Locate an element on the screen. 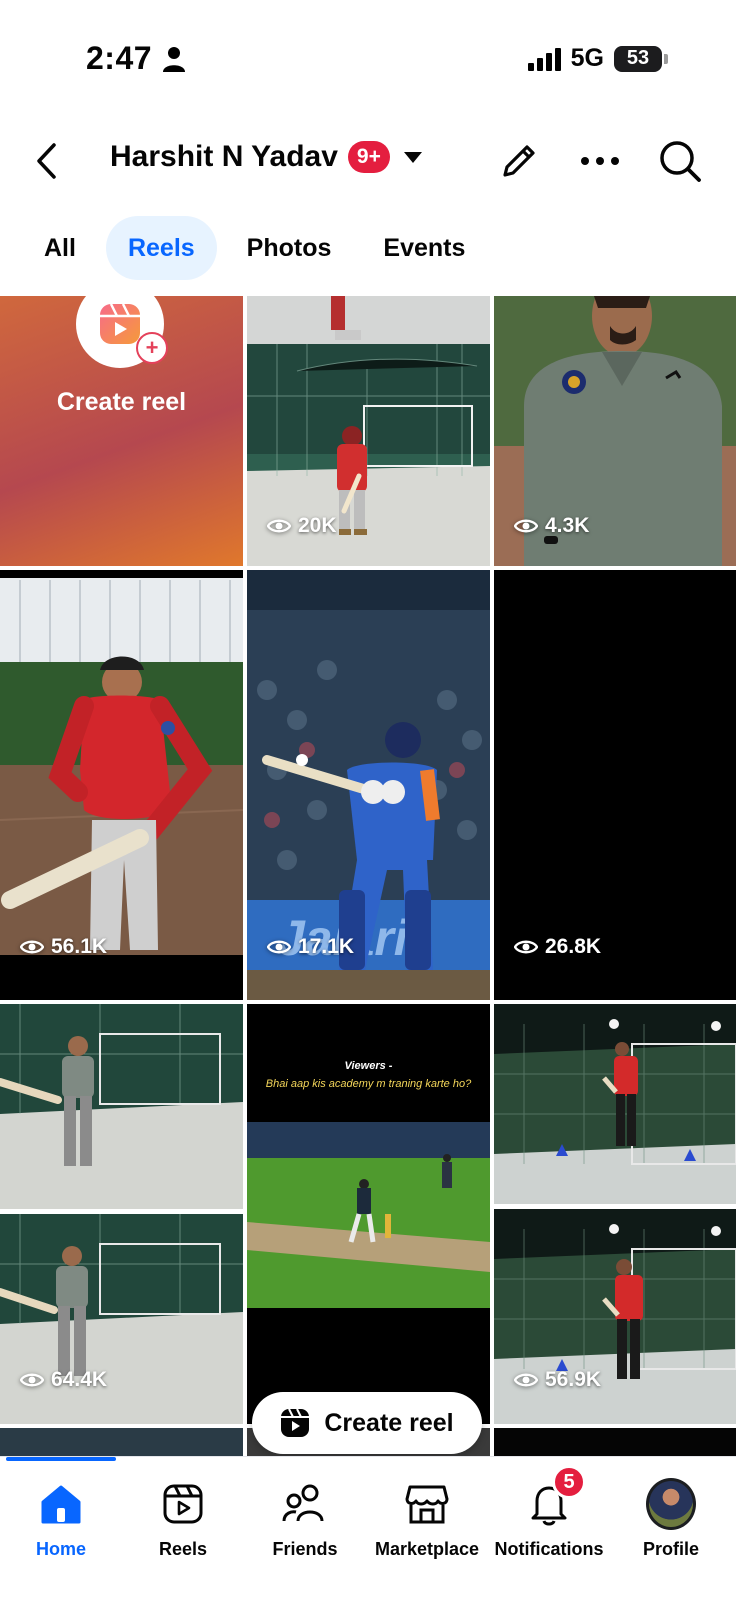 The image size is (736, 1600). person-icon is located at coordinates (174, 59).